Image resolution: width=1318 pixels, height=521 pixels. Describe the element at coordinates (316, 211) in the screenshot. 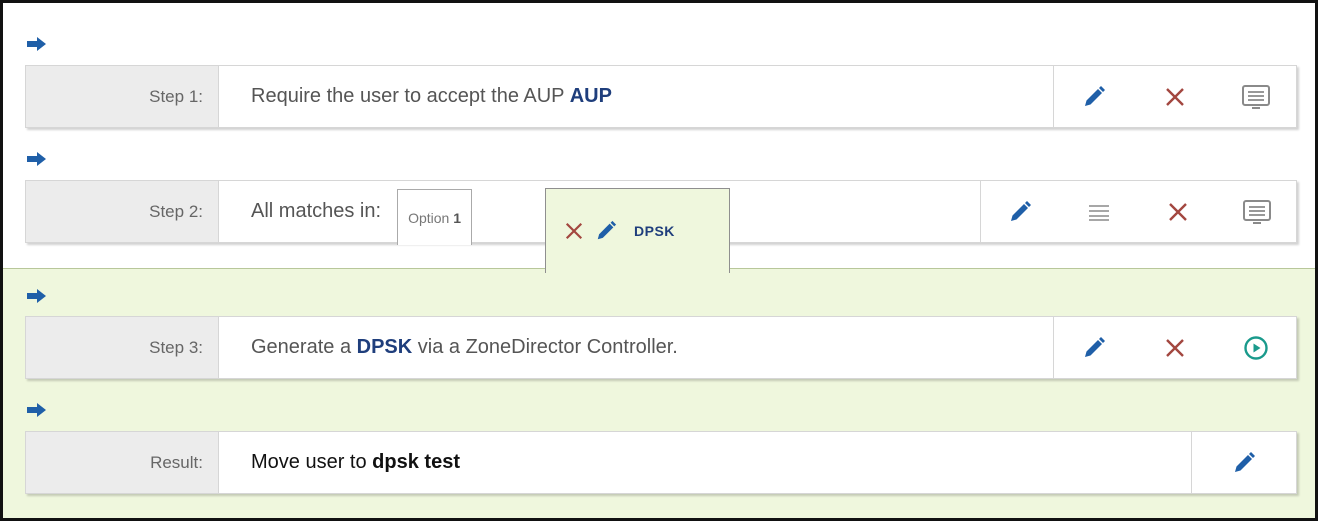

I see `step-text: All matches in:` at that location.